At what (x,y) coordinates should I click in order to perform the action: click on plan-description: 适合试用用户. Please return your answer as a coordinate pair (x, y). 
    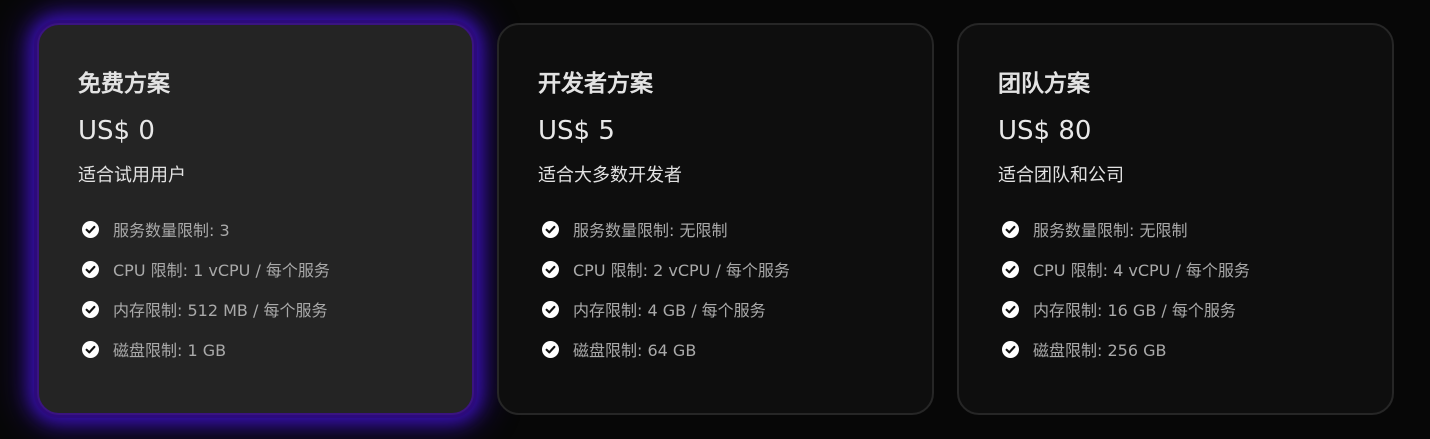
    Looking at the image, I should click on (132, 175).